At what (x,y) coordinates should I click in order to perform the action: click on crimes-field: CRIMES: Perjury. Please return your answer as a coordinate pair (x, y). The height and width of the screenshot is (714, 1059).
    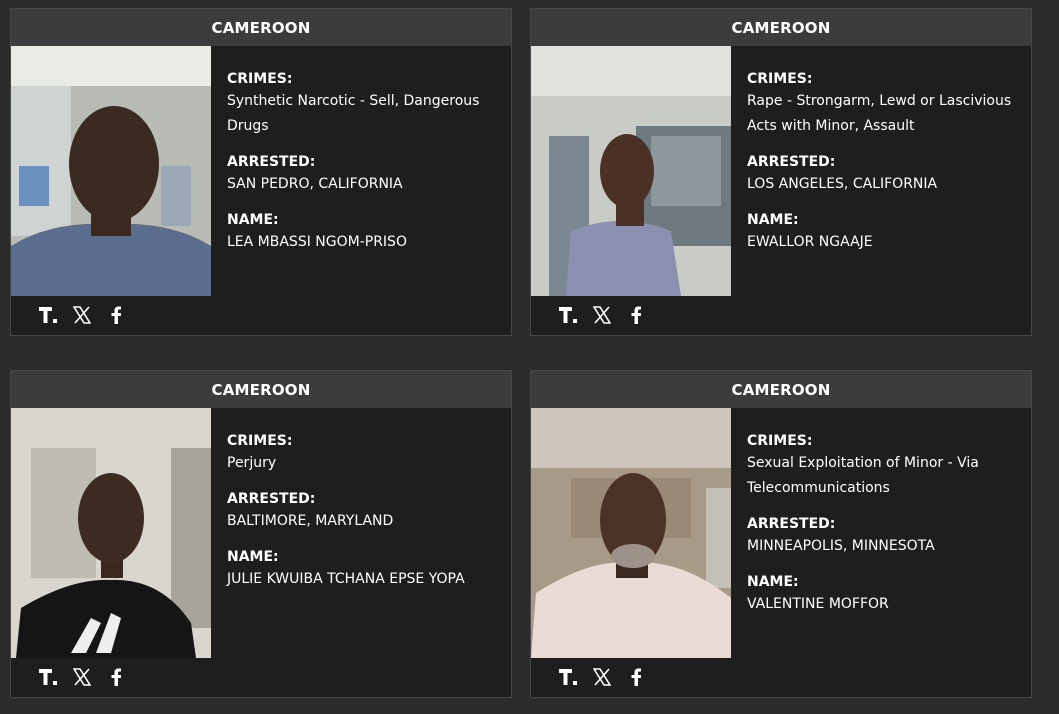
    Looking at the image, I should click on (362, 454).